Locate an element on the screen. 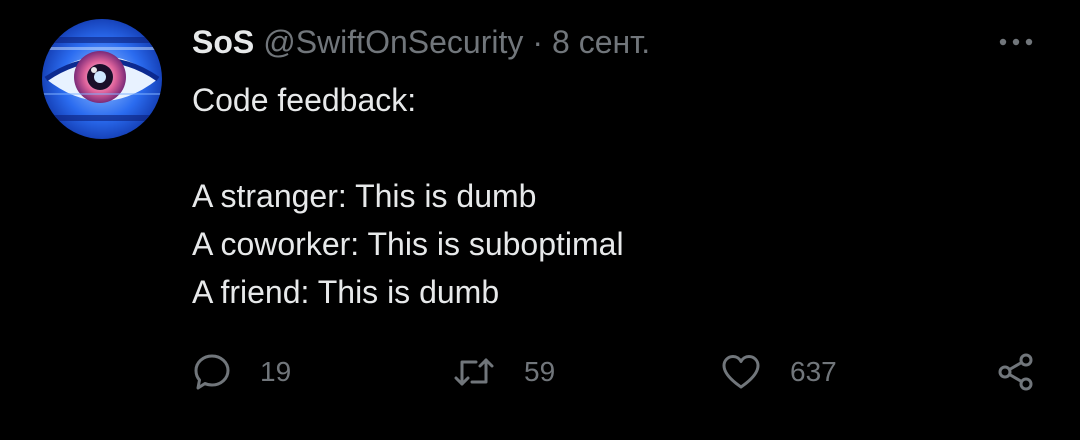 This screenshot has width=1080, height=440. like-button: 637 is located at coordinates (778, 372).